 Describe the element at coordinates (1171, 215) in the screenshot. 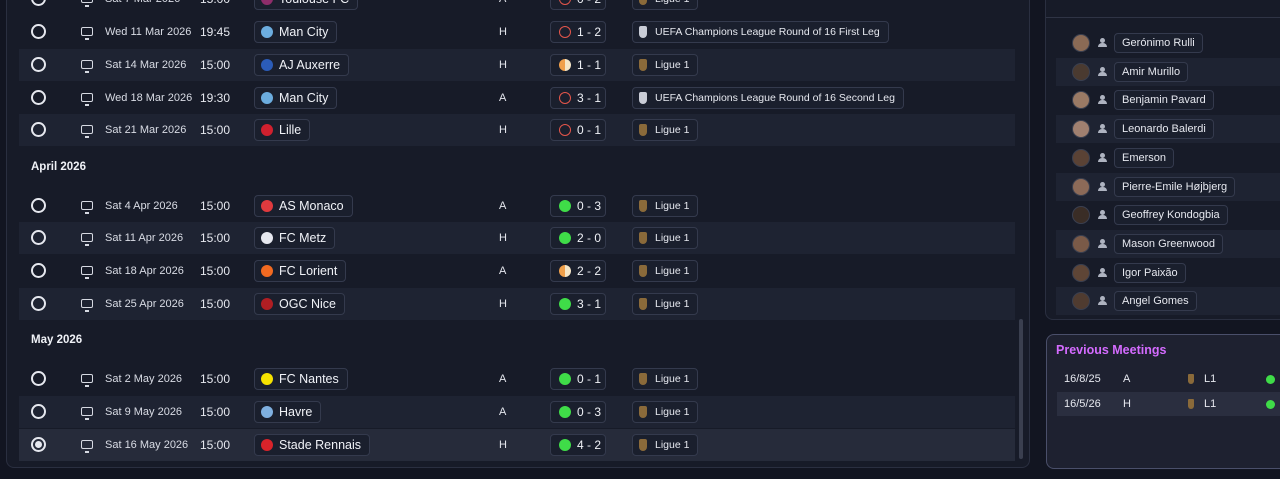

I see `player-name-button: Geoffrey Kondogbia` at that location.